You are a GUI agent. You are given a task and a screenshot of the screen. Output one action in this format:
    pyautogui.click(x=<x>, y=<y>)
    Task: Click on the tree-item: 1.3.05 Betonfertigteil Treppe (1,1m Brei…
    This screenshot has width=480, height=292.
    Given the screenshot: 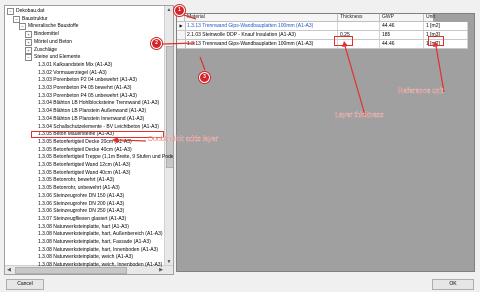 What is the action you would take?
    pyautogui.click(x=102, y=157)
    